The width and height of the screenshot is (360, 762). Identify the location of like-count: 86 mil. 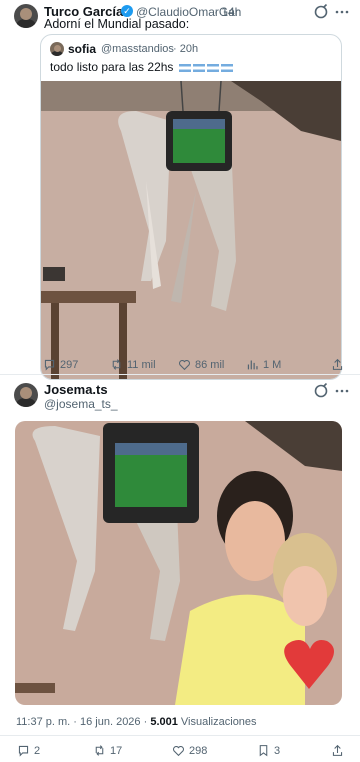
(210, 364).